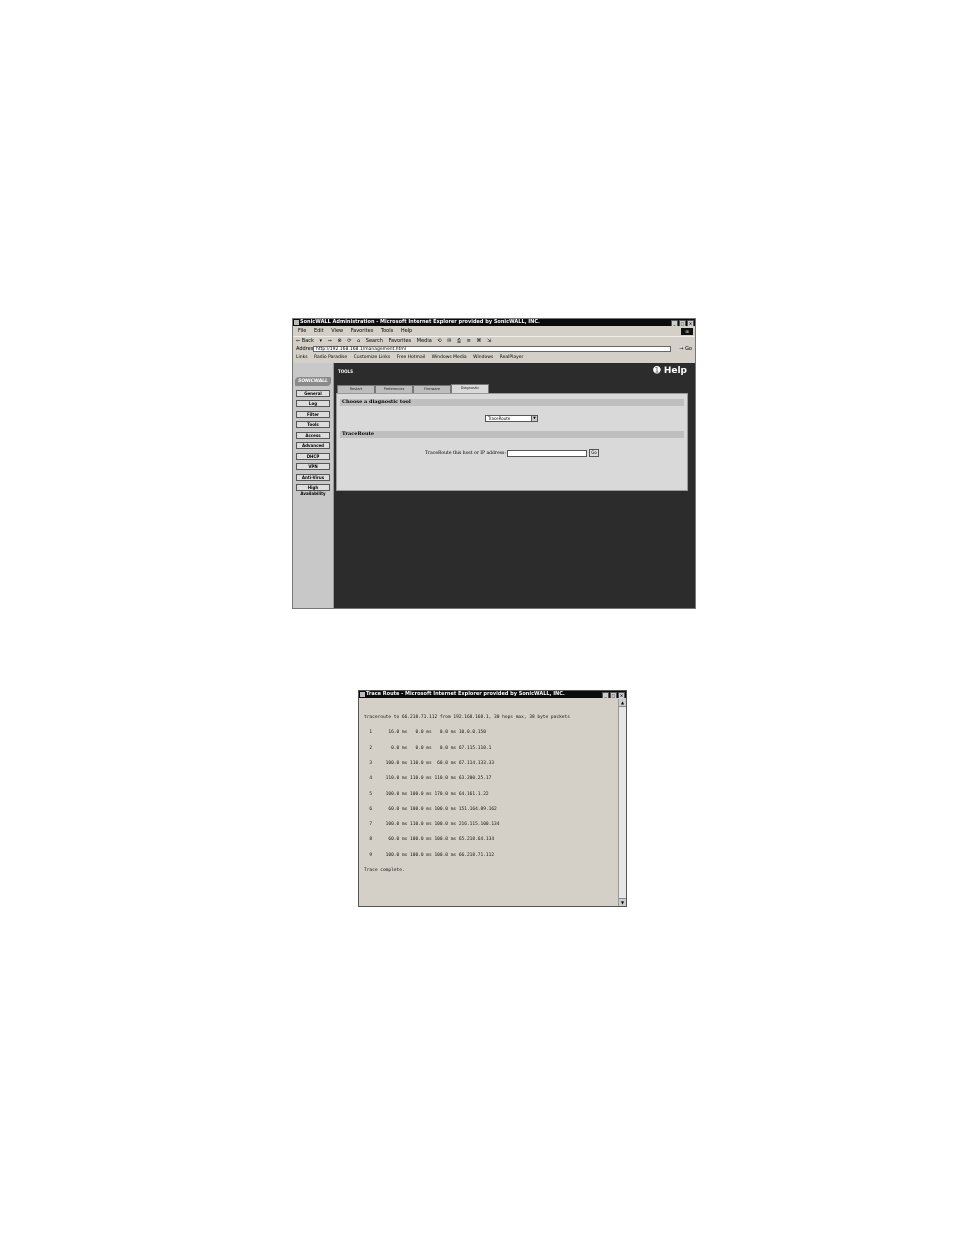 Image resolution: width=954 pixels, height=1235 pixels. What do you see at coordinates (387, 331) in the screenshot?
I see `menu-tools: Tools` at bounding box center [387, 331].